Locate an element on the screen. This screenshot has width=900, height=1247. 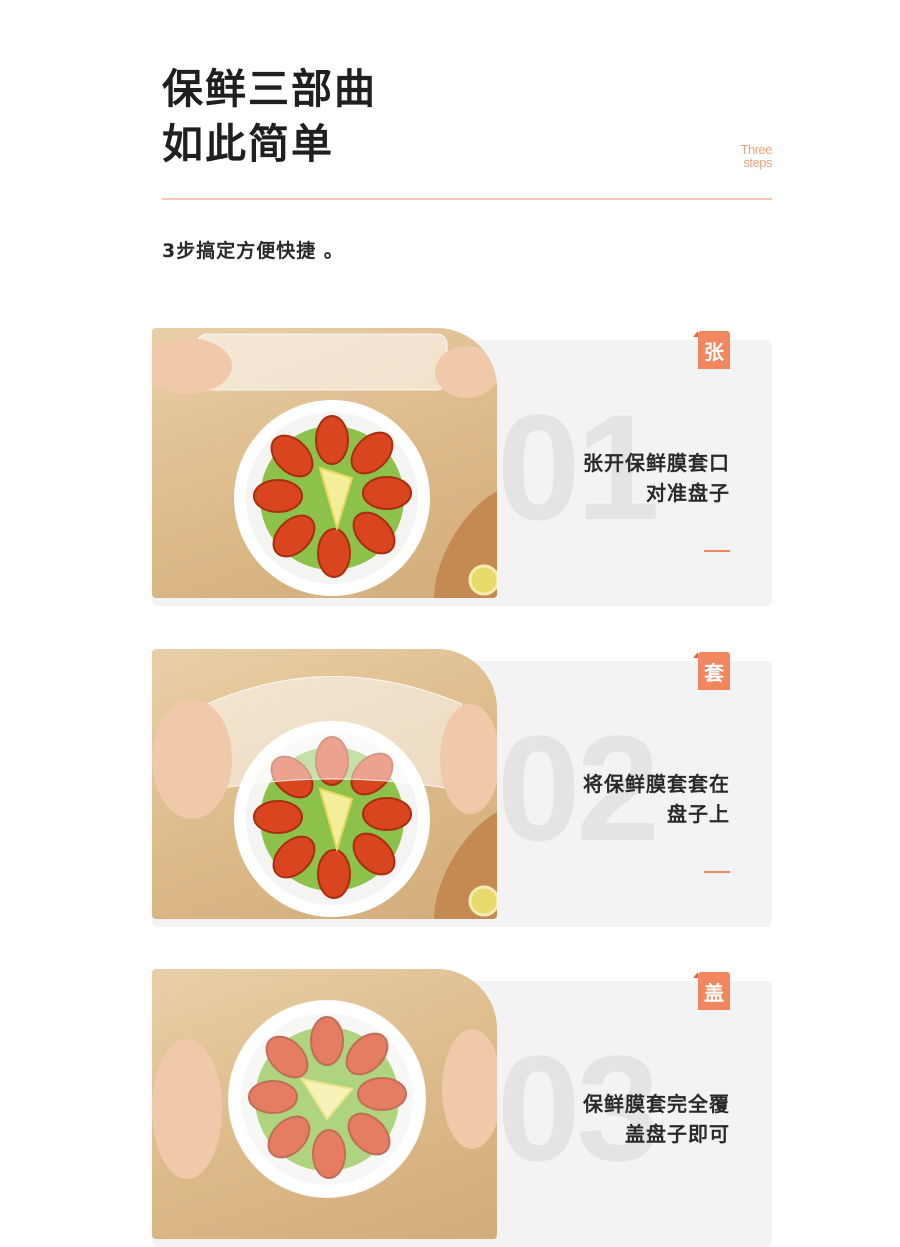
step-description-line-1: 张开保鲜膜套口 is located at coordinates (656, 463).